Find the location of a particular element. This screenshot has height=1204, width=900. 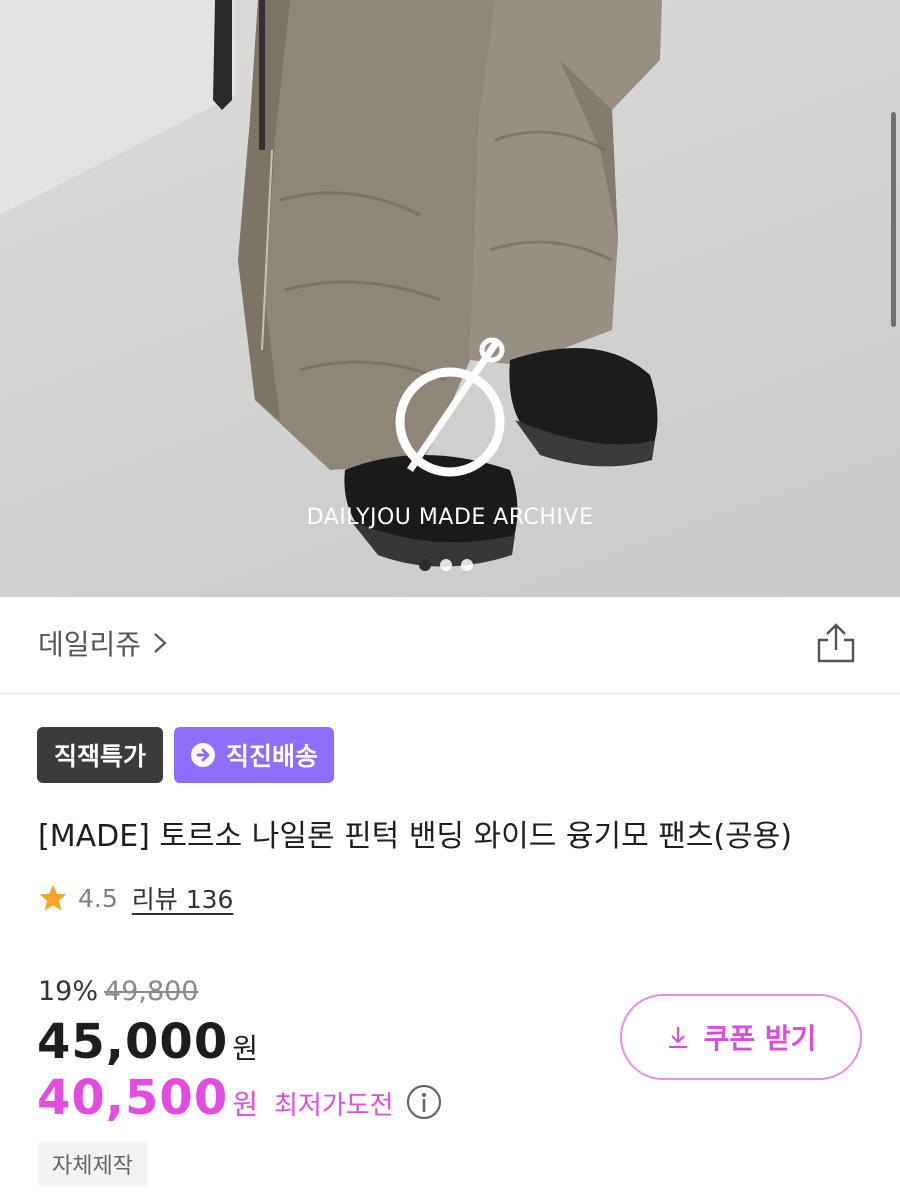

direct-delivery-label: 직진배송 is located at coordinates (272, 756).